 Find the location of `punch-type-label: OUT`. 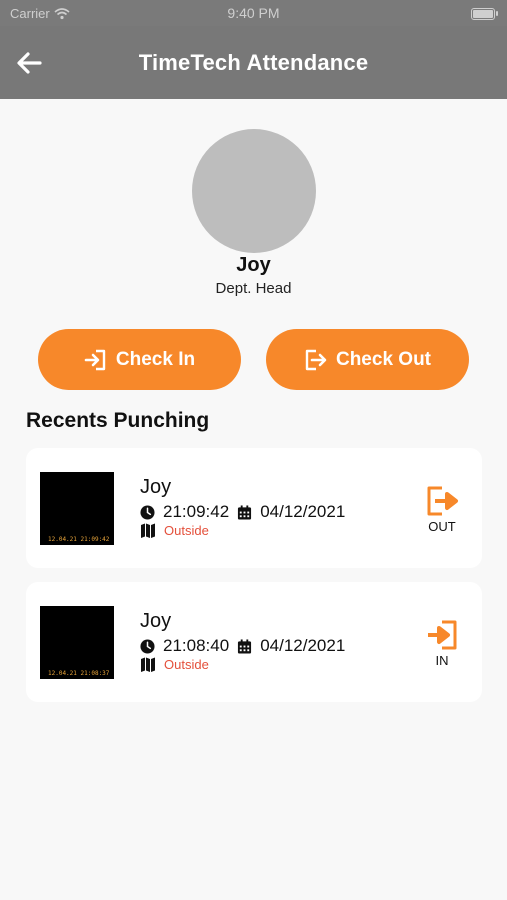

punch-type-label: OUT is located at coordinates (442, 526).